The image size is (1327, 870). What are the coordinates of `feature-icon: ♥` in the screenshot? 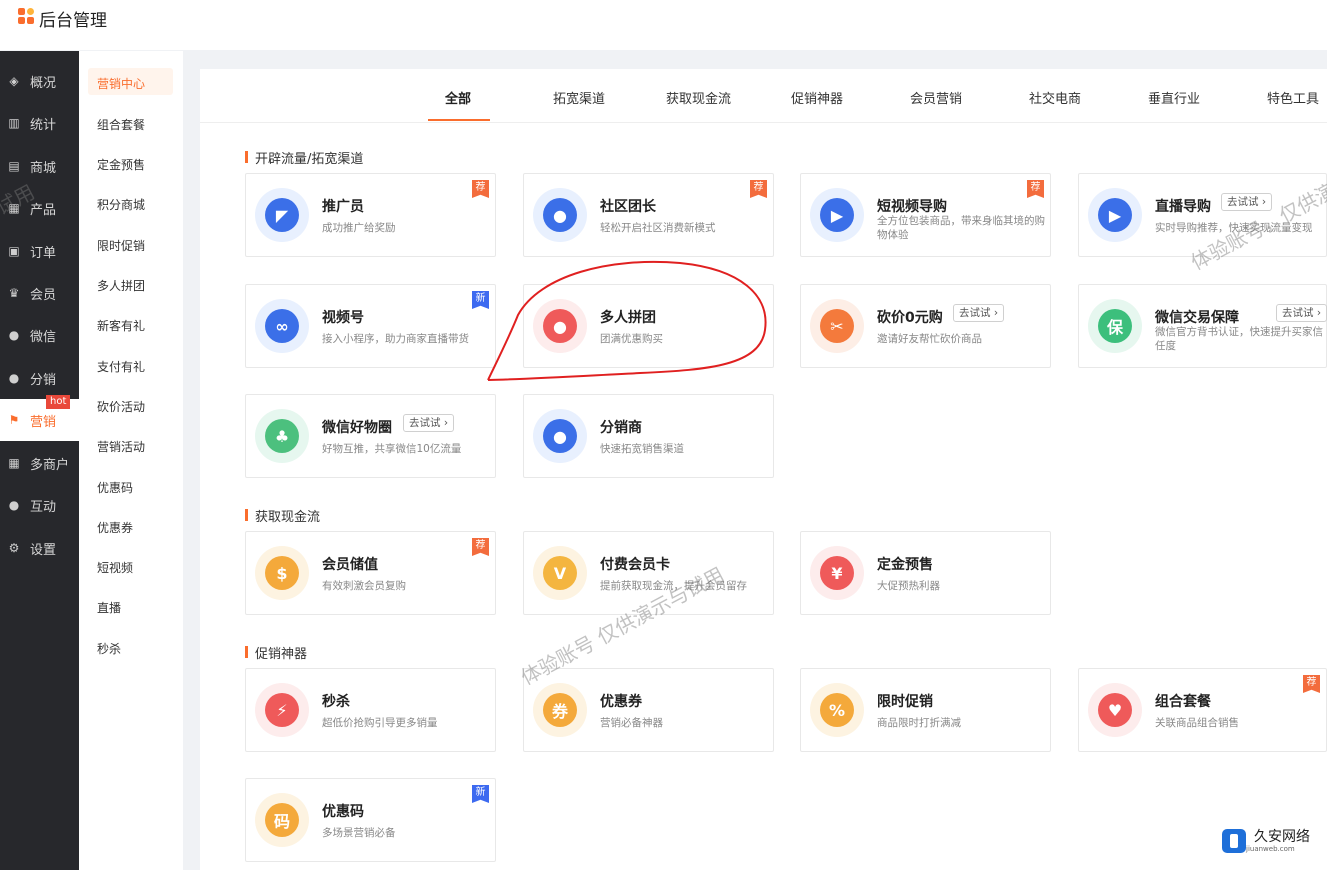 It's located at (1115, 710).